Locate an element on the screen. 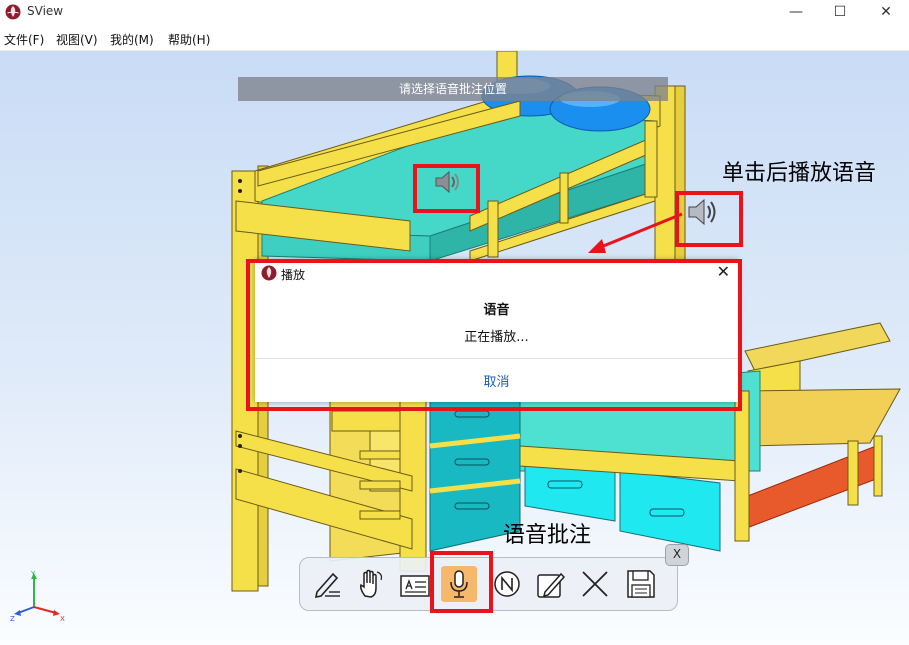 Image resolution: width=909 pixels, height=645 pixels. text-annotation-tool is located at coordinates (415, 584).